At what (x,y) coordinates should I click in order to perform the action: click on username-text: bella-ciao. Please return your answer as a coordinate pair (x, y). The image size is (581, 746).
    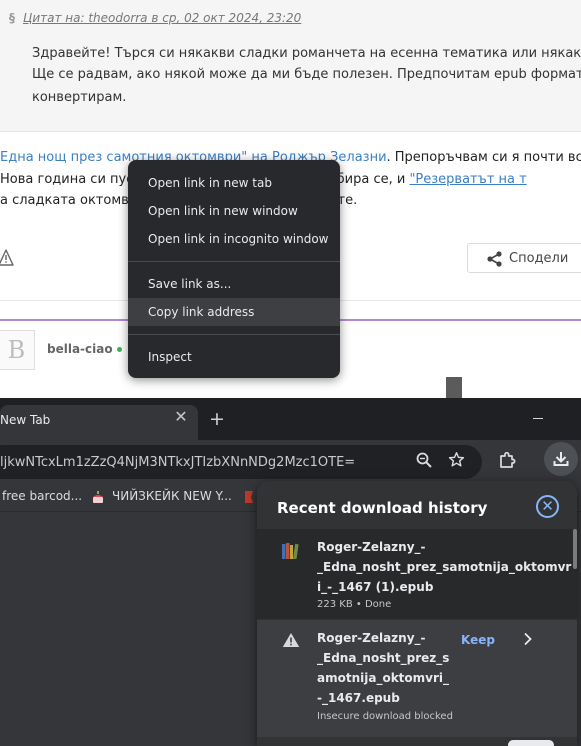
    Looking at the image, I should click on (80, 349).